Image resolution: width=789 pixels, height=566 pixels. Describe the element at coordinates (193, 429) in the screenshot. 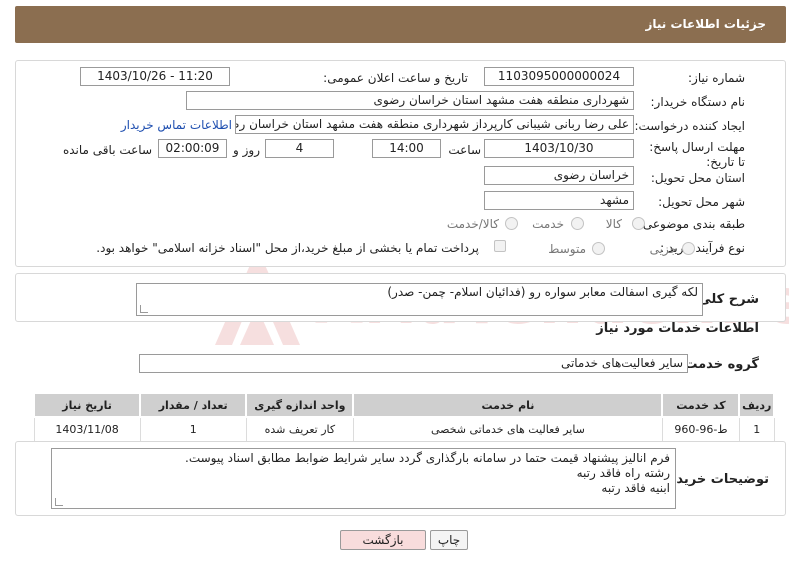

I see `cell-quantity: 1` at that location.